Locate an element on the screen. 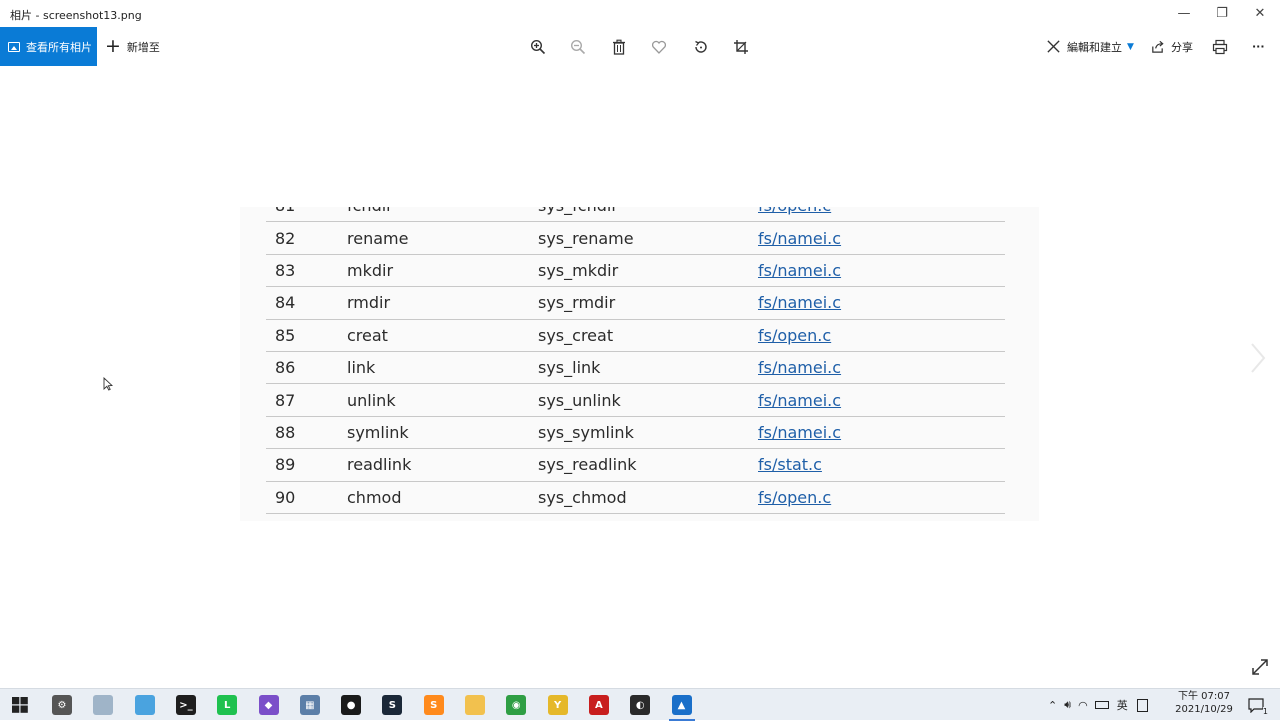 The height and width of the screenshot is (721, 1280). file-explorer-icon is located at coordinates (144, 705).